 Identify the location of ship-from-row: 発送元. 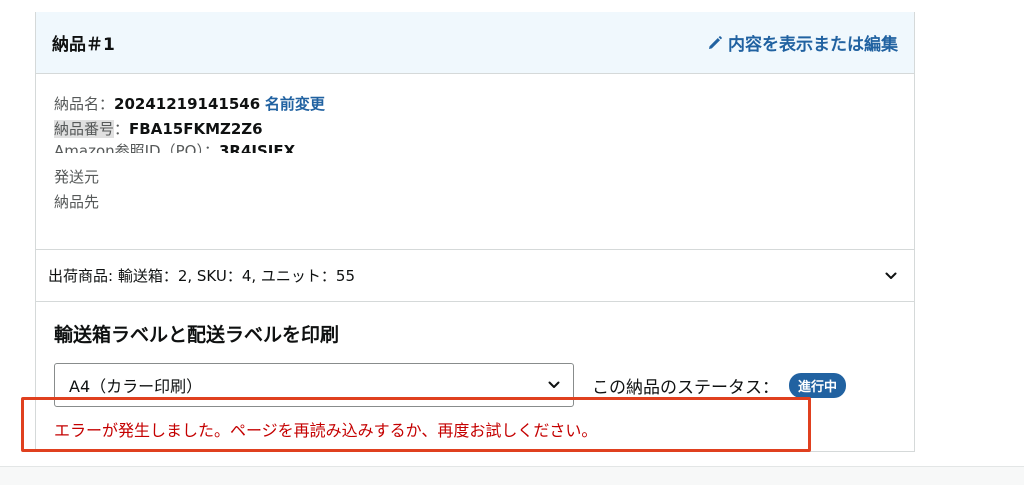
(484, 177).